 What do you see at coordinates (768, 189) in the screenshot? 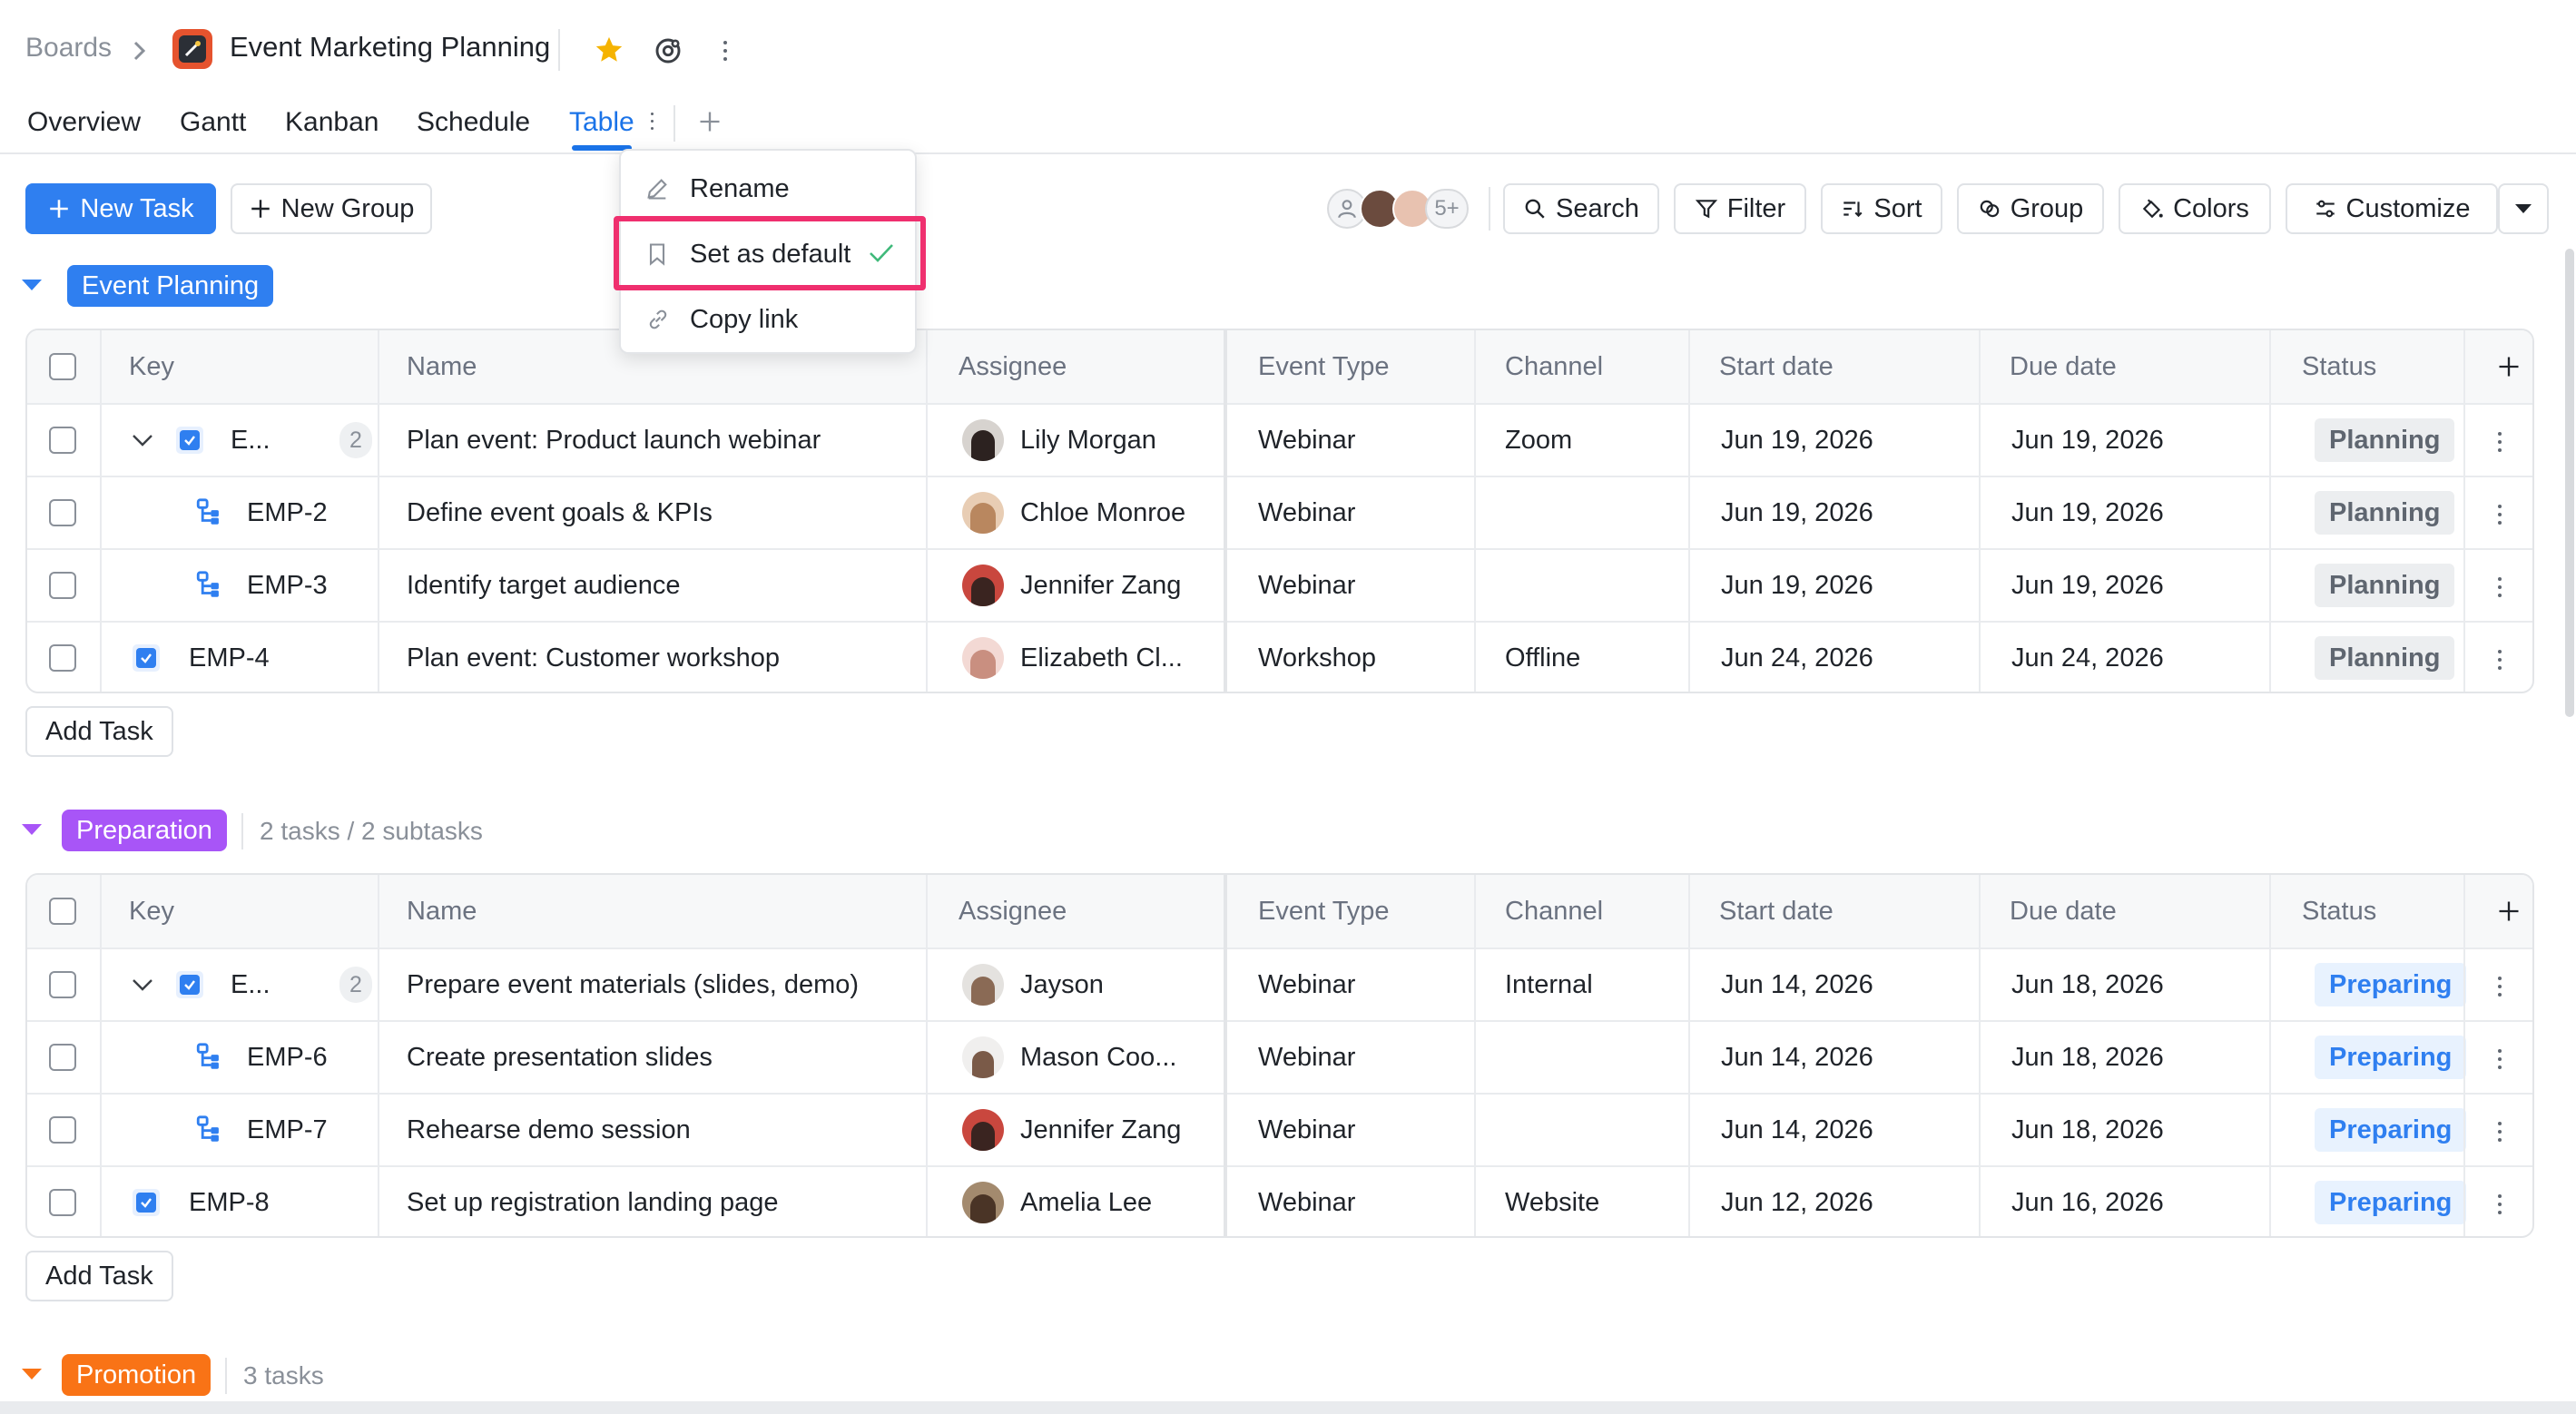
I see `menu-item-rename: Rename` at bounding box center [768, 189].